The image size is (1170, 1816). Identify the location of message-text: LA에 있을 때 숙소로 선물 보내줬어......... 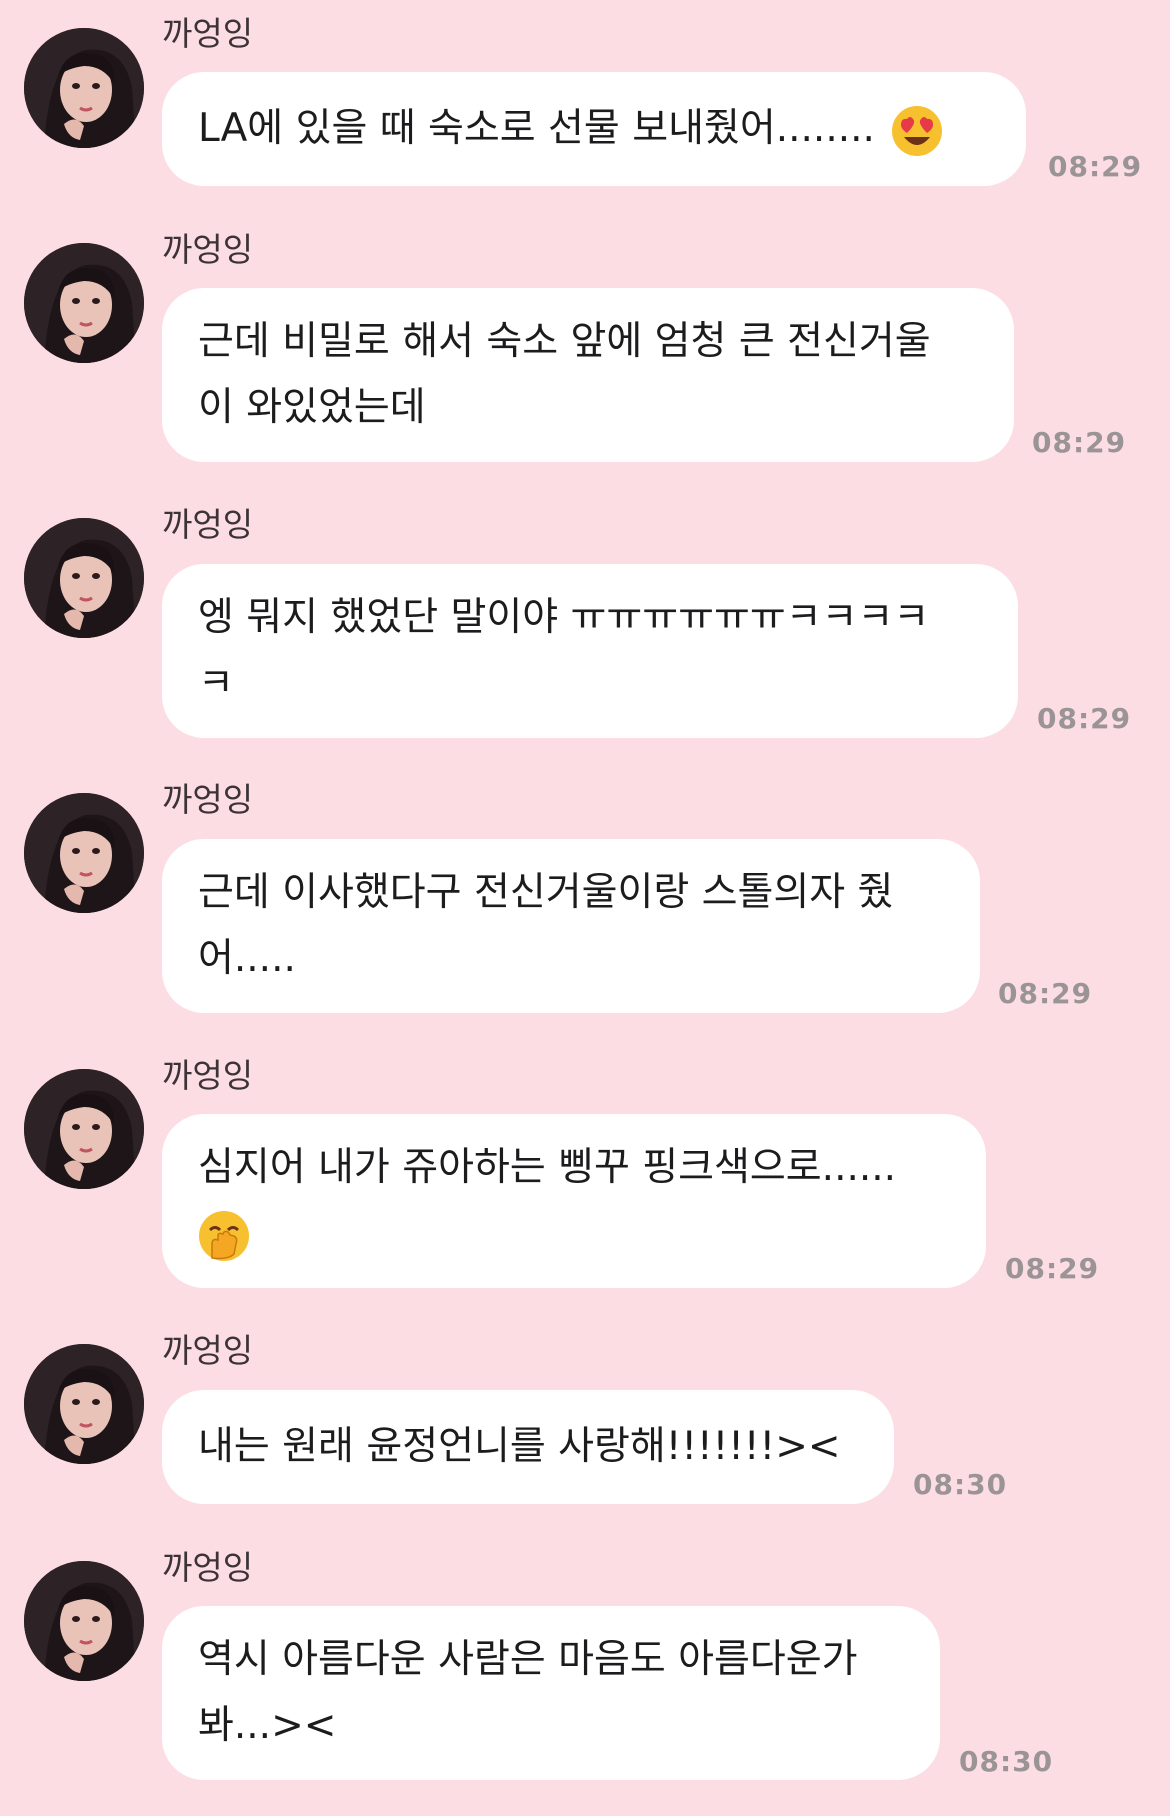
(536, 128).